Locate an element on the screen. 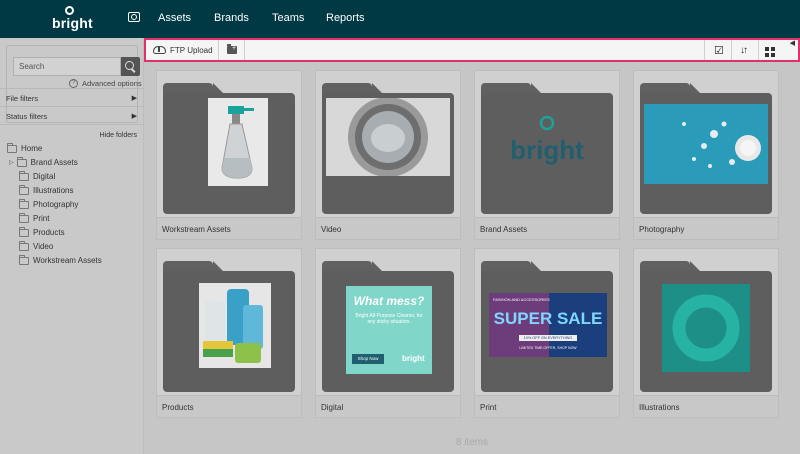  folder-card-brand-assets: bright Brand Assets is located at coordinates (547, 155).